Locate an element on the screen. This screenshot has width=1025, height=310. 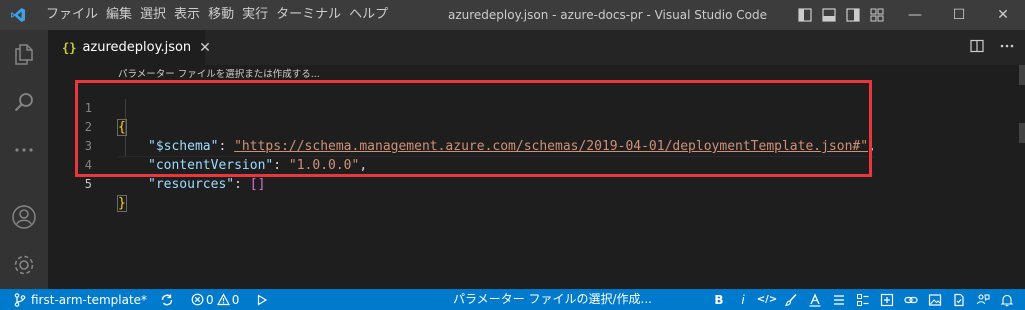
close-tab-icon: ✕ is located at coordinates (205, 48).